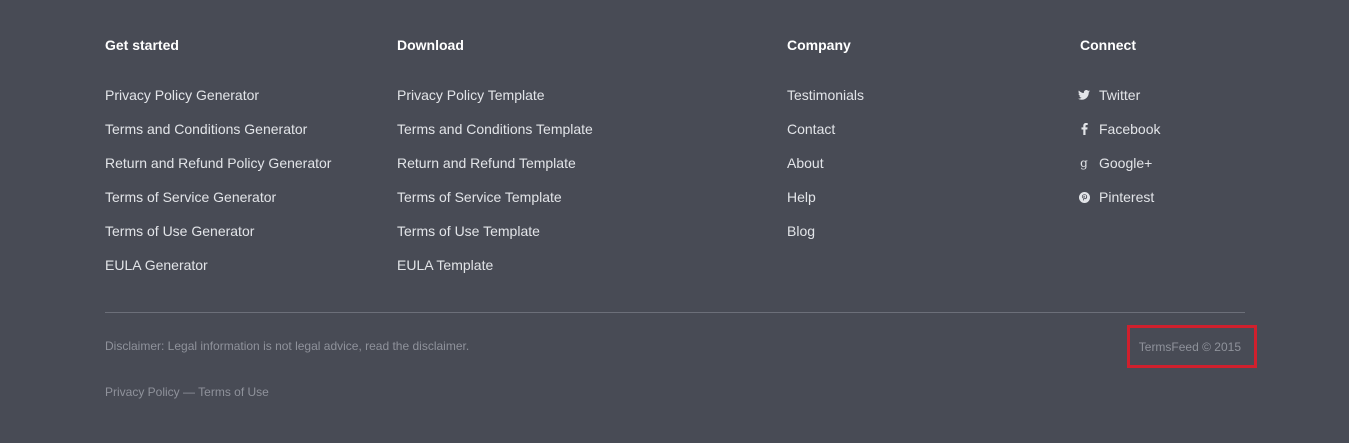  I want to click on copyright-highlight-box: TermsFeed © 2015, so click(1192, 346).